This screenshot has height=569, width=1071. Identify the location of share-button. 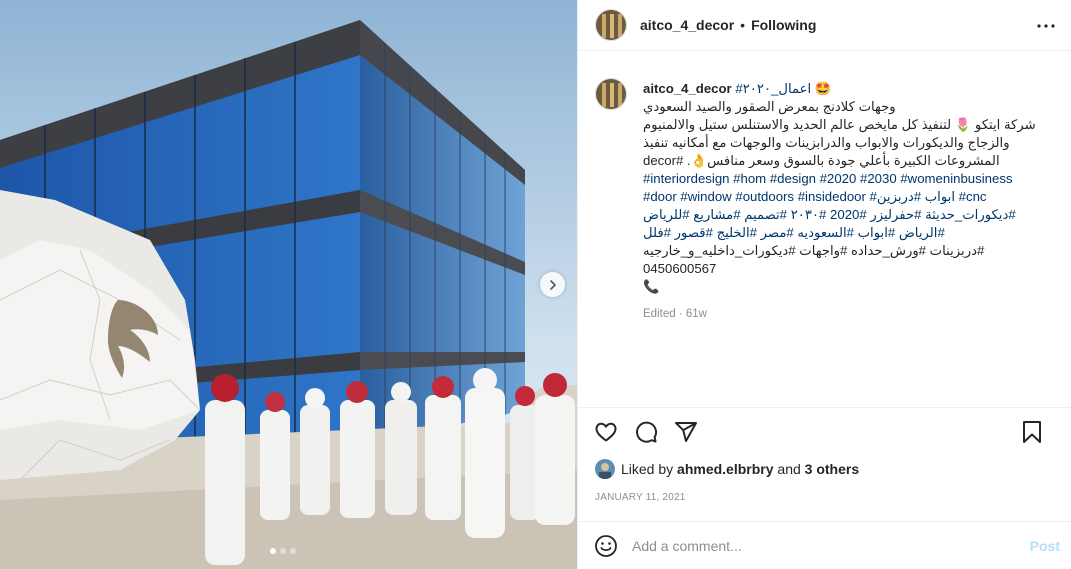
(686, 432).